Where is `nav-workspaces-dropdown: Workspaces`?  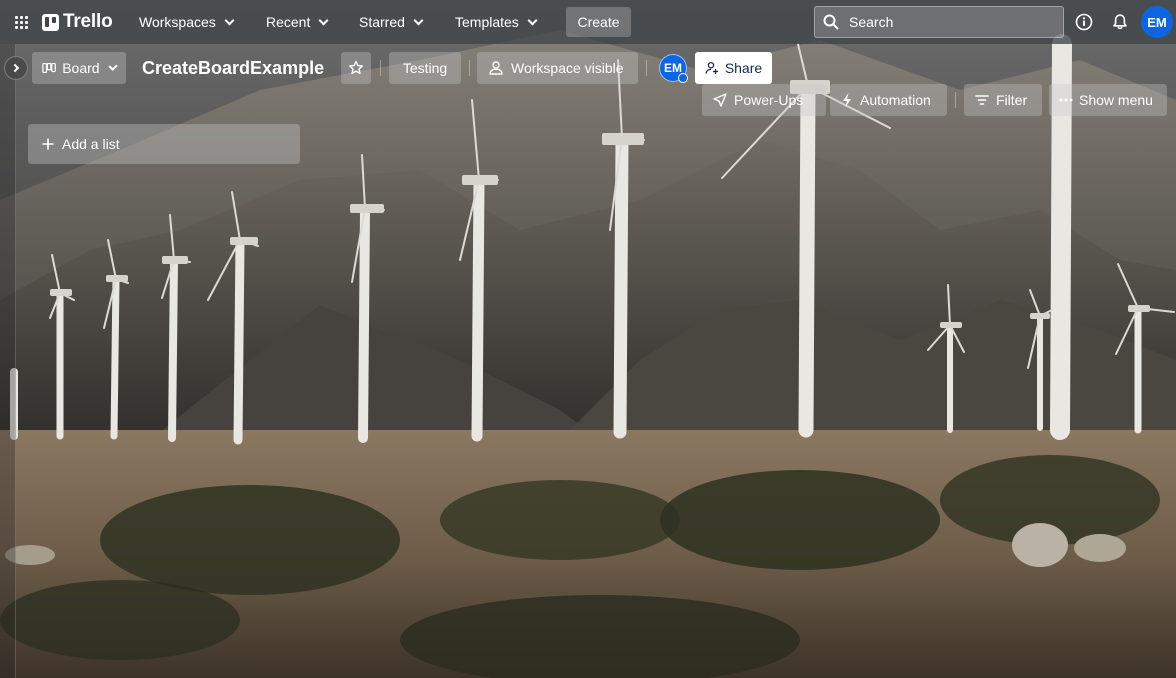
nav-workspaces-dropdown: Workspaces is located at coordinates (186, 22).